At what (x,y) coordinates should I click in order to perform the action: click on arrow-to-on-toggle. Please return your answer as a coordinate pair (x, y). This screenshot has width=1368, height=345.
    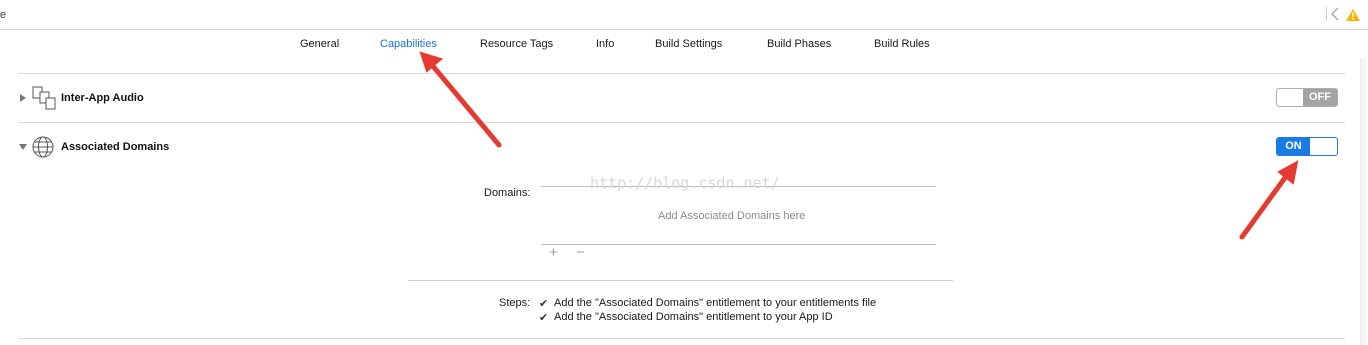
    Looking at the image, I should click on (1269, 200).